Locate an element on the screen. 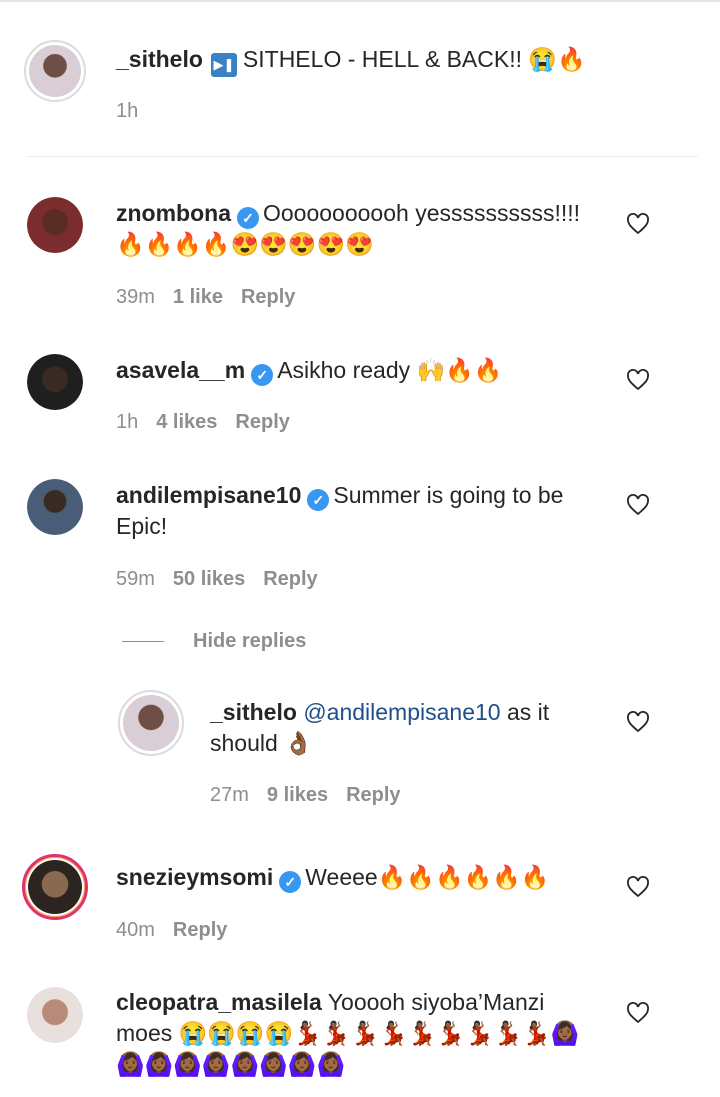  comment-meta: 59m 50 likes Reply is located at coordinates (226, 579).